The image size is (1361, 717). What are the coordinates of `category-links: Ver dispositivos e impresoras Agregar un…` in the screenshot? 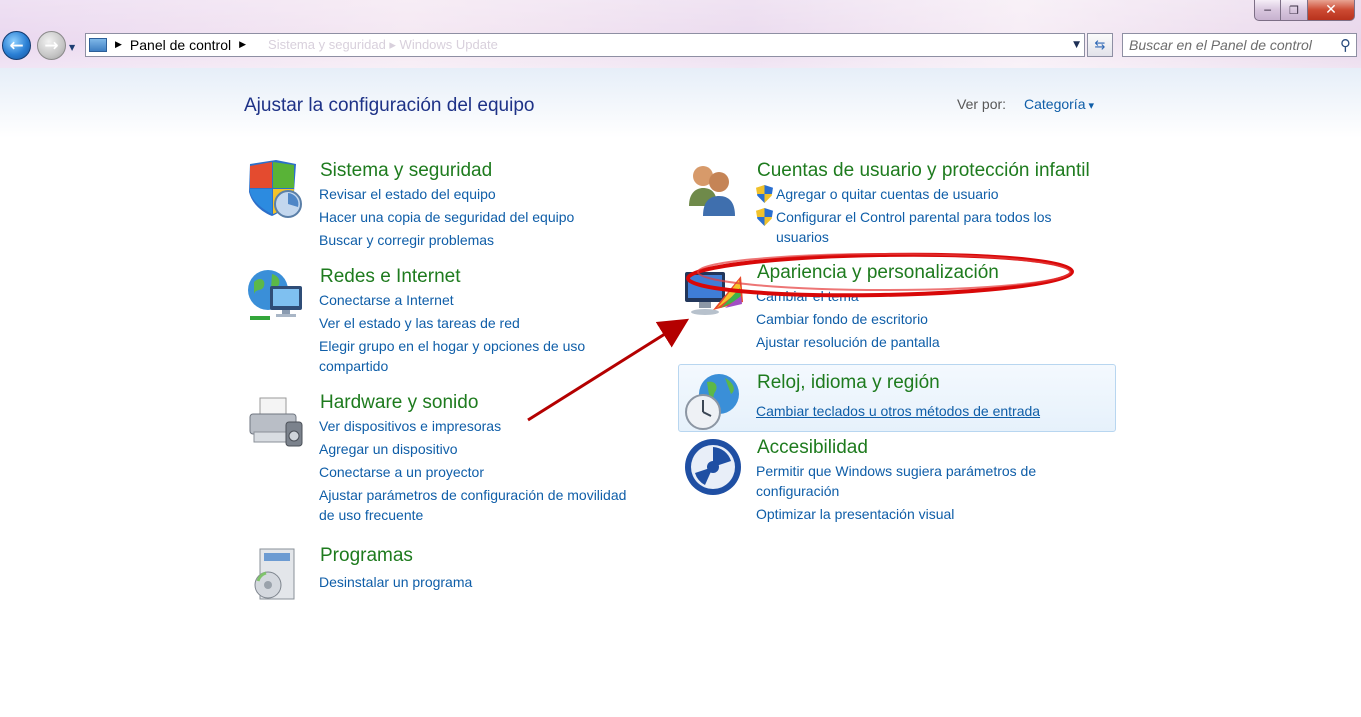 It's located at (472, 472).